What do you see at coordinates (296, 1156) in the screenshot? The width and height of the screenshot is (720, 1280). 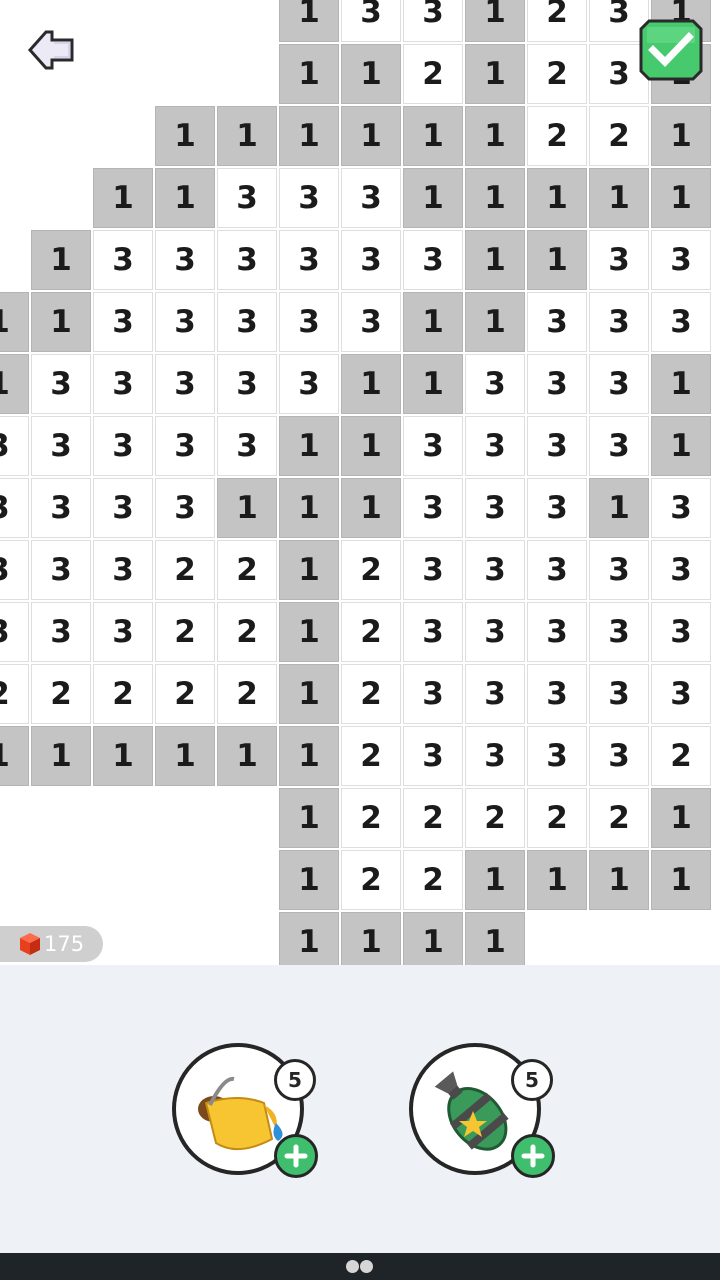 I see `paint-bucket-add-button` at bounding box center [296, 1156].